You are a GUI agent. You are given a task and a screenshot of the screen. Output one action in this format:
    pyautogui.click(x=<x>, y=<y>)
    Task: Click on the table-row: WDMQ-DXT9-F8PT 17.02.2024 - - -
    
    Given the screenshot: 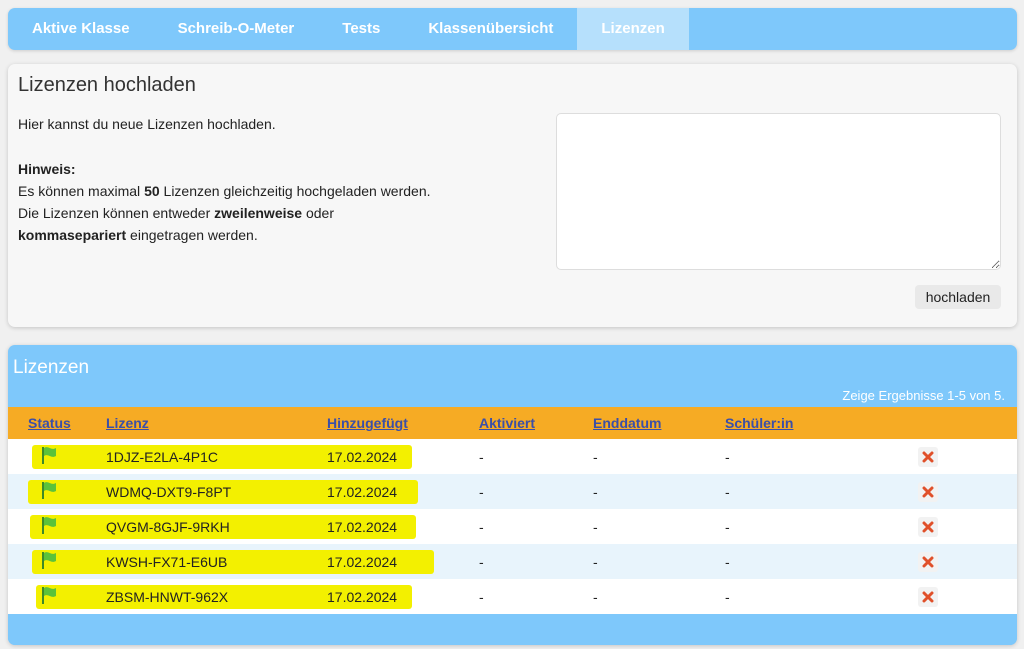 What is the action you would take?
    pyautogui.click(x=512, y=491)
    